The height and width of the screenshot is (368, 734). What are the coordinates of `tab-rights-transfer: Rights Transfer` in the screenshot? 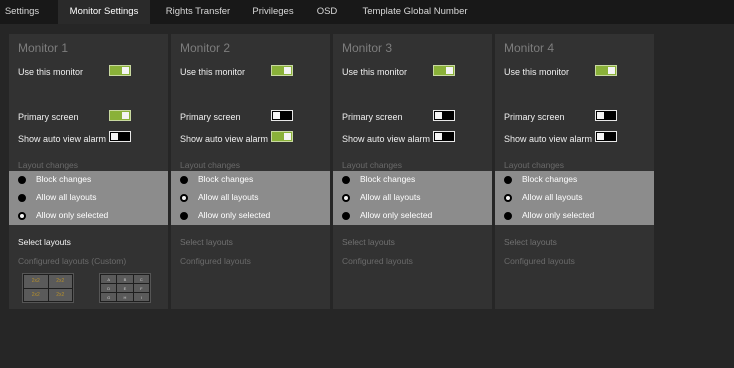 It's located at (198, 12).